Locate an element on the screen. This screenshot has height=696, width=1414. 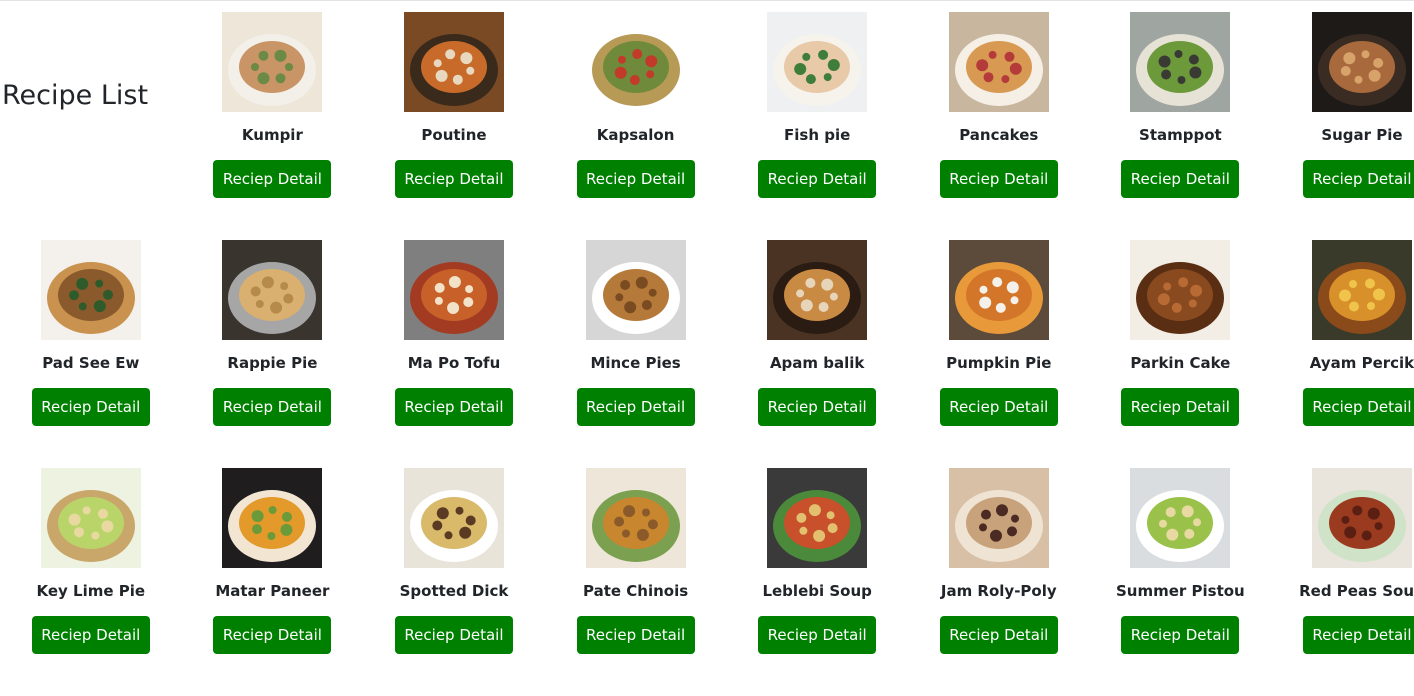
recipe-name: Ma Po Tofu is located at coordinates (454, 363).